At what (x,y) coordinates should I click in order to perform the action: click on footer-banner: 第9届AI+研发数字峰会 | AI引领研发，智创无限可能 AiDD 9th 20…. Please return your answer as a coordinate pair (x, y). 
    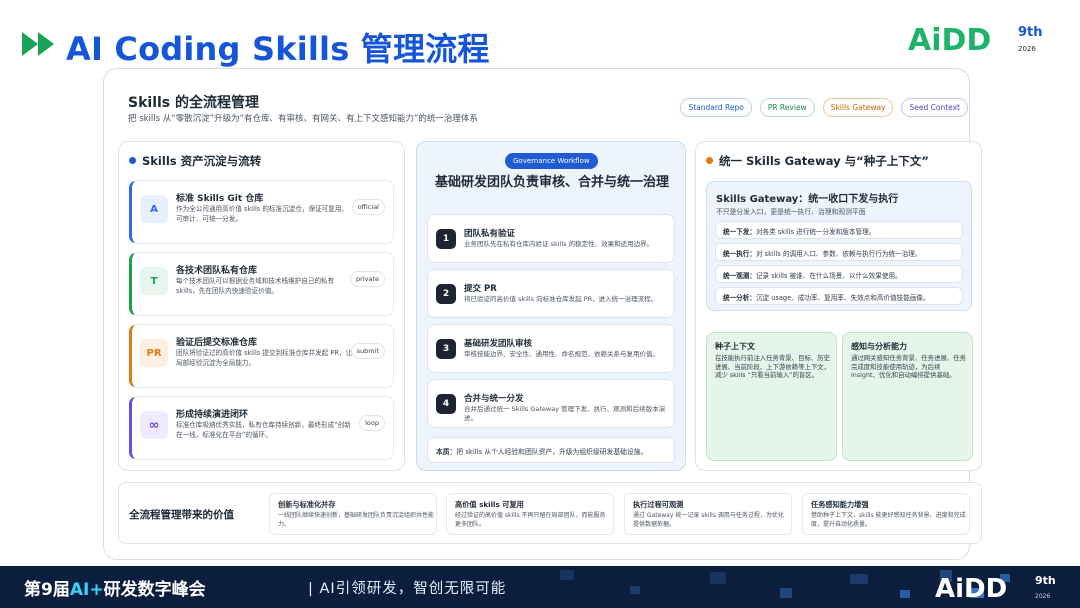
    Looking at the image, I should click on (540, 587).